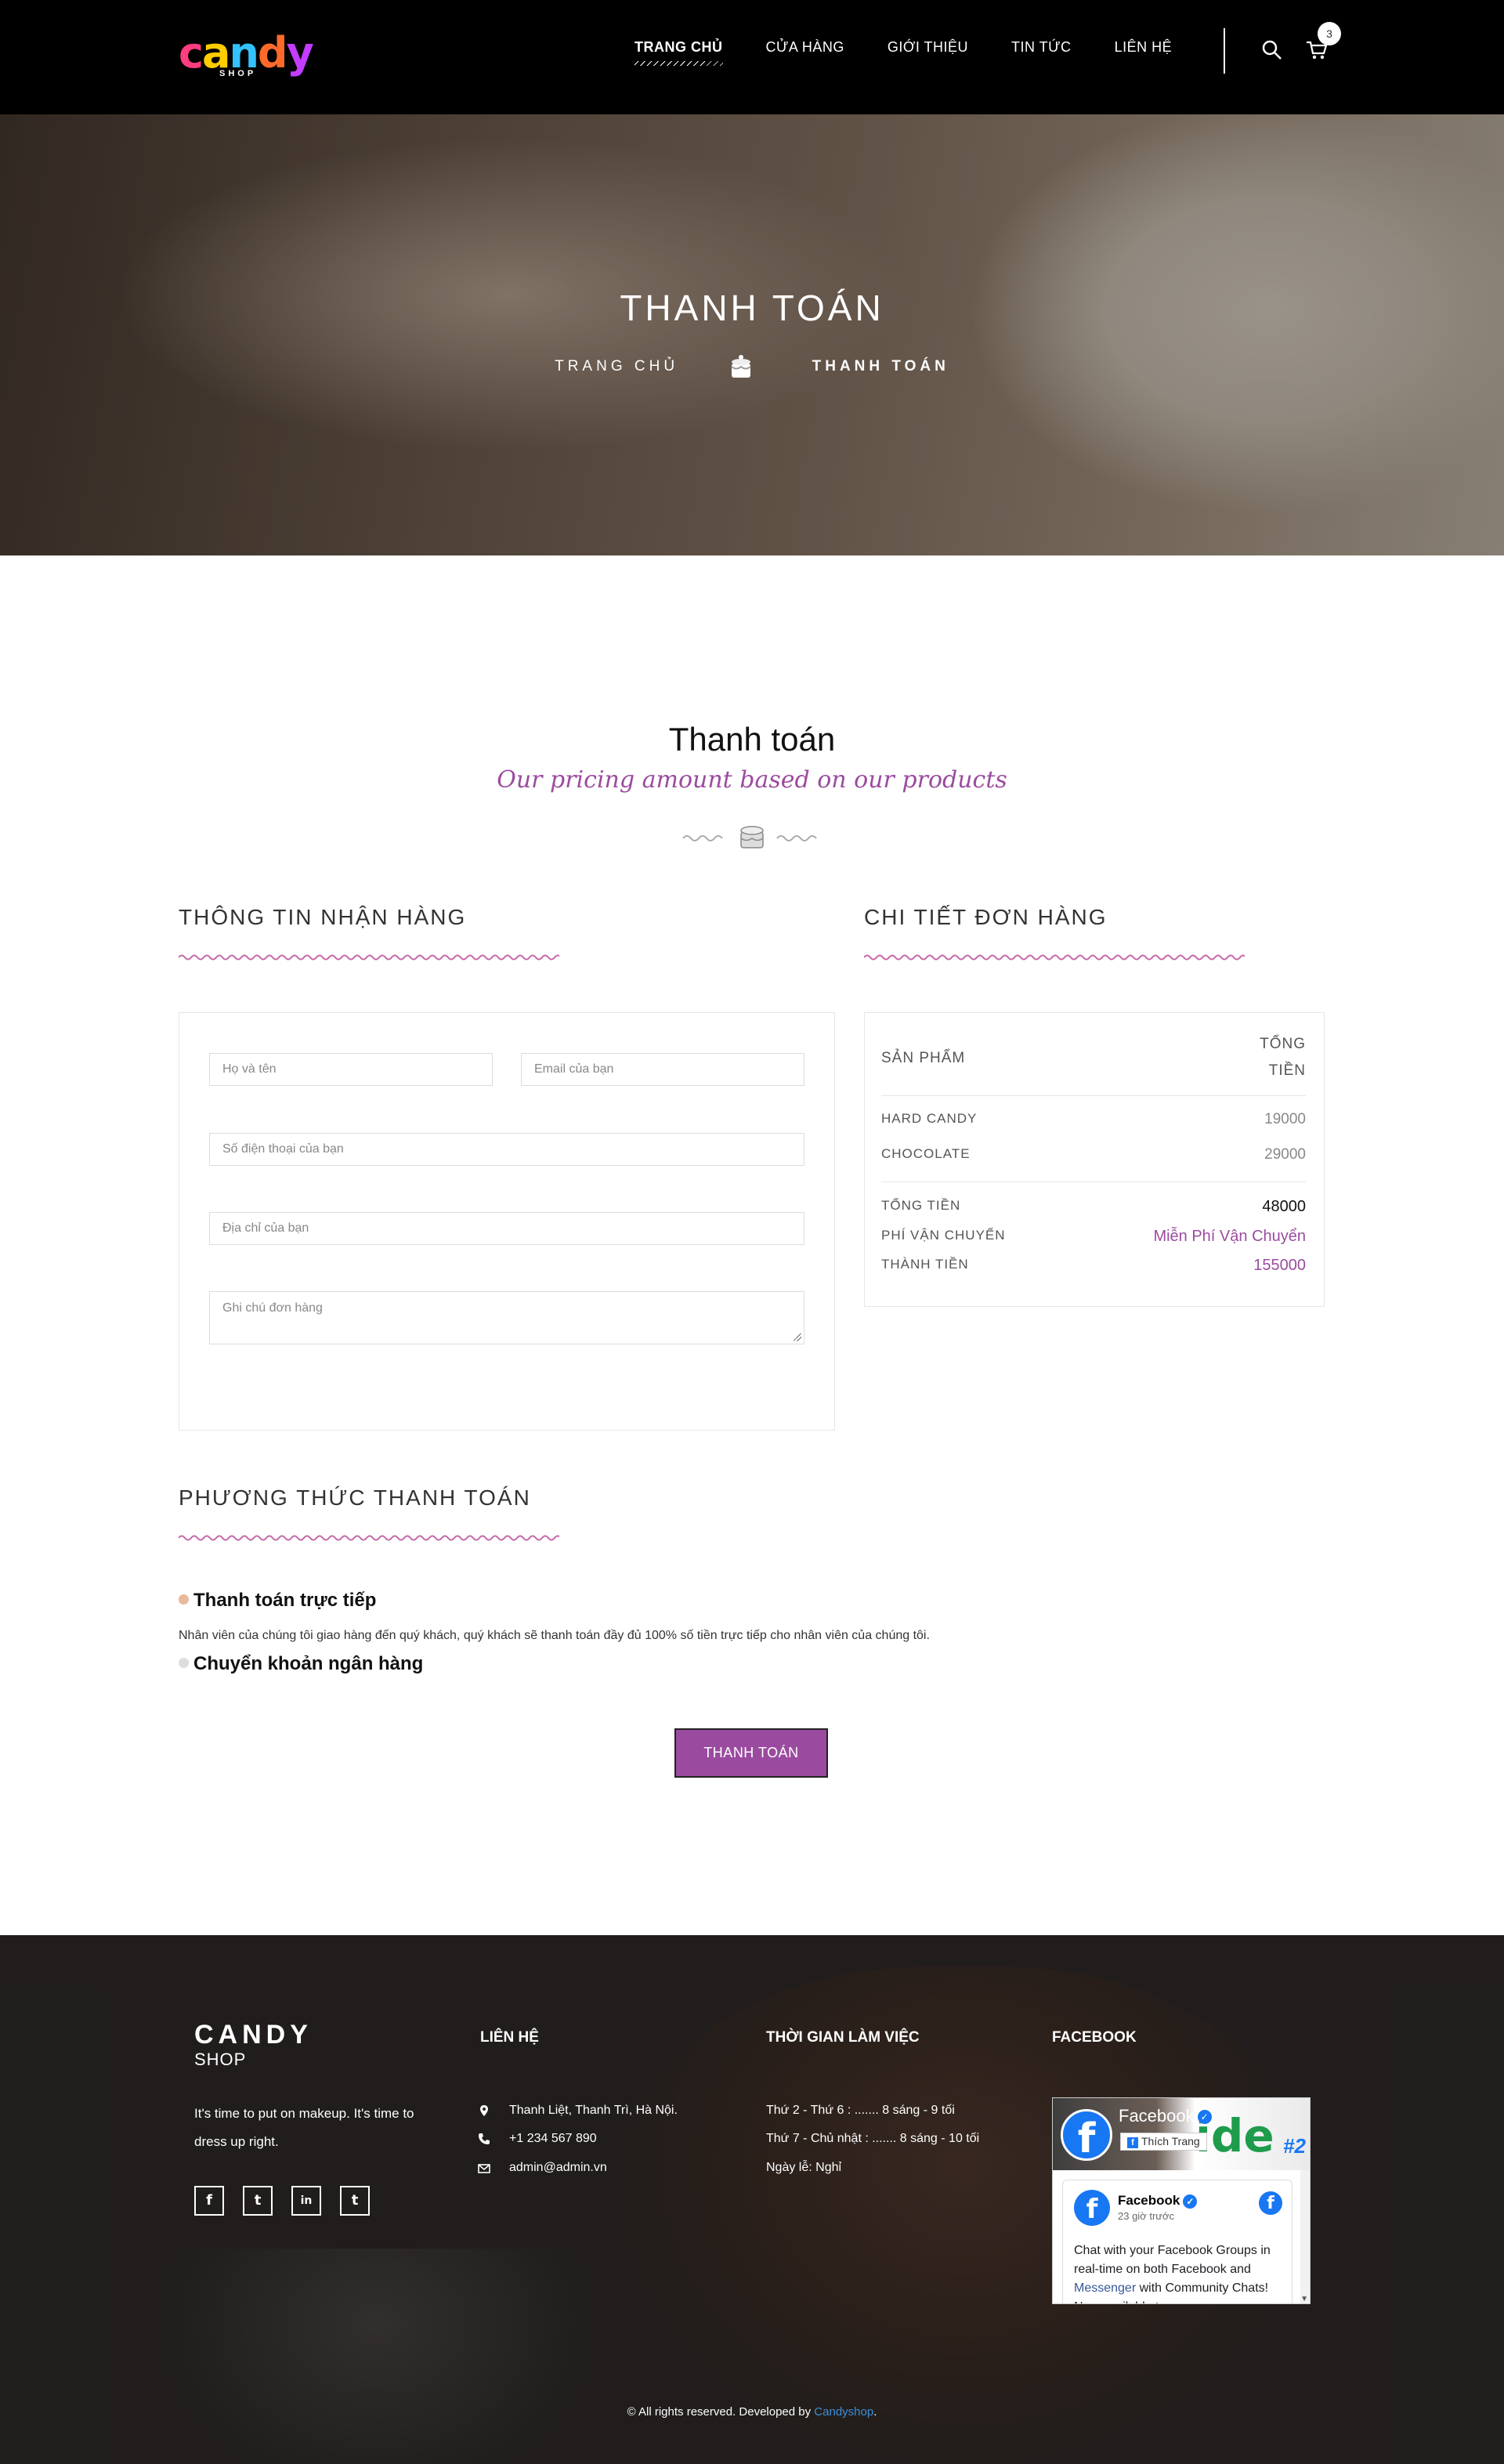  Describe the element at coordinates (926, 1153) in the screenshot. I see `item-name: CHOCOLATE` at that location.